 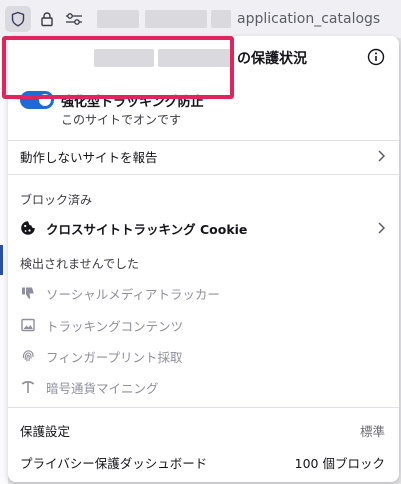 I want to click on fingerprinters-item: フィンガープリント採取, so click(x=101, y=356).